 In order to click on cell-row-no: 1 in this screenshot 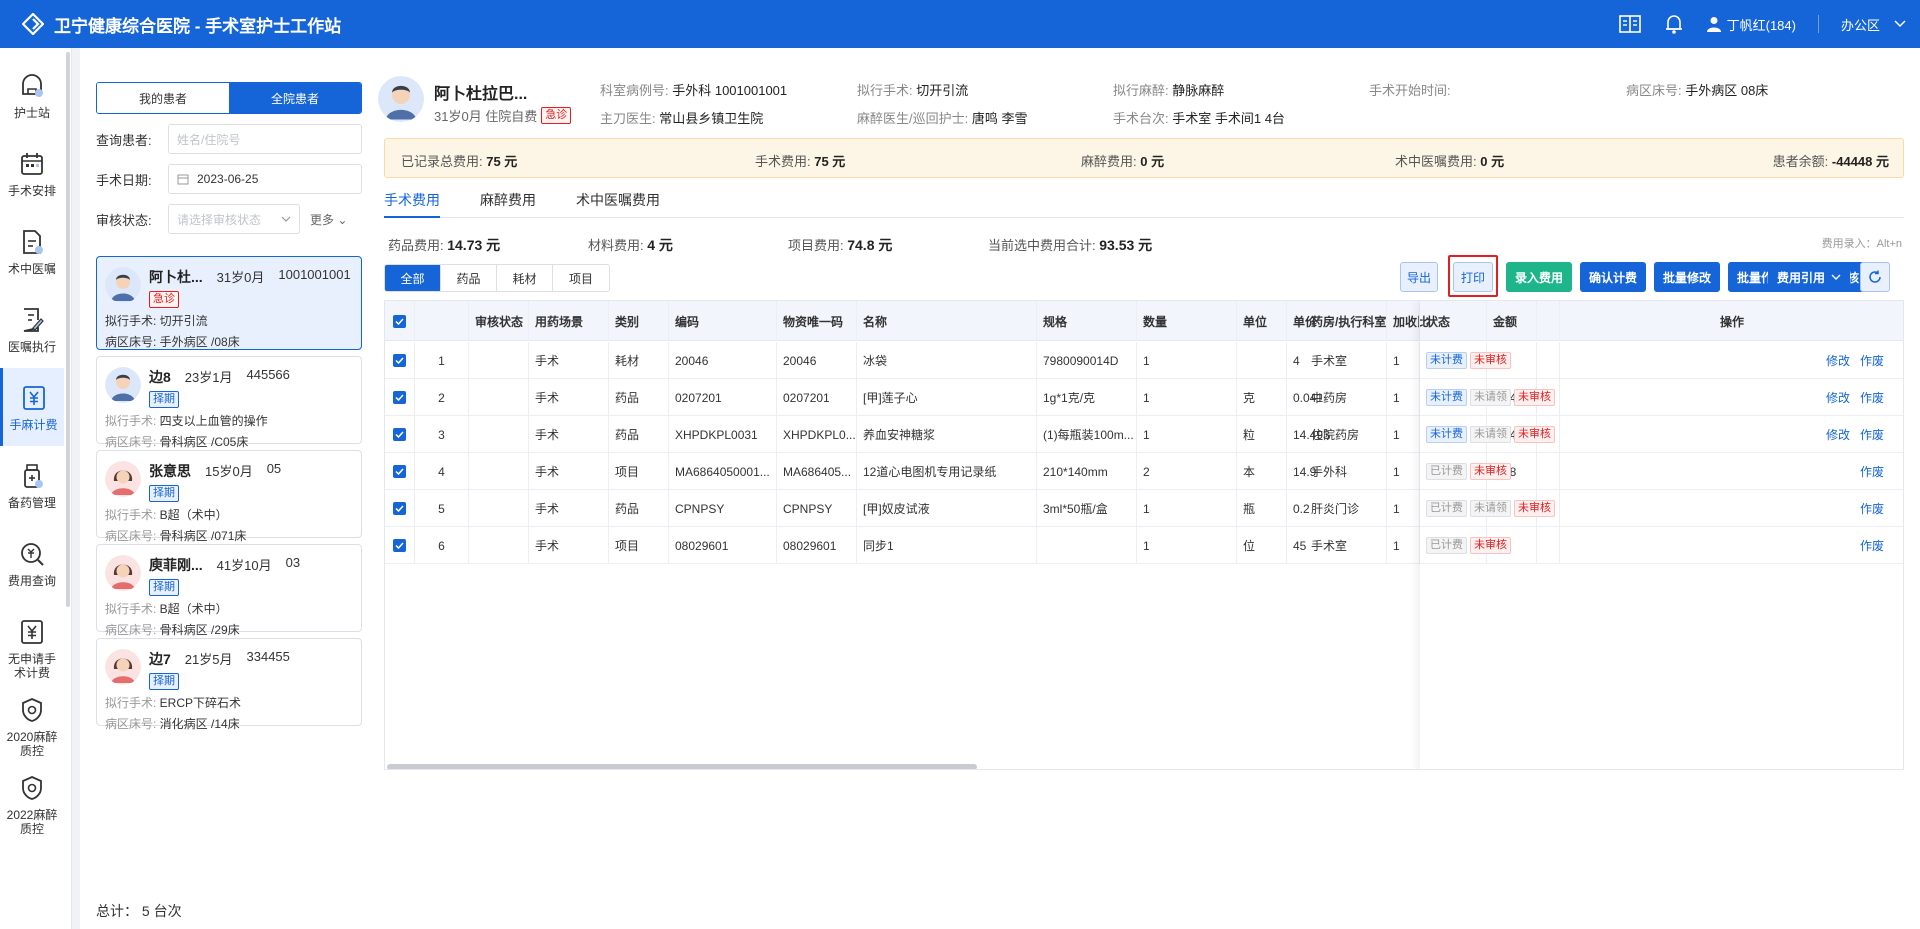, I will do `click(442, 360)`.